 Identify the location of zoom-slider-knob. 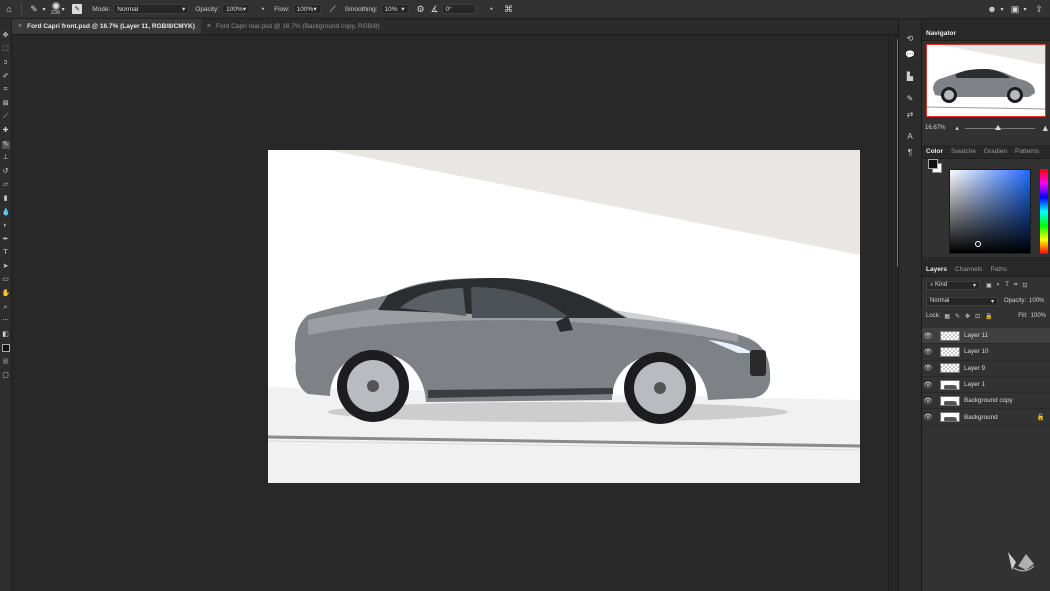
(997, 127).